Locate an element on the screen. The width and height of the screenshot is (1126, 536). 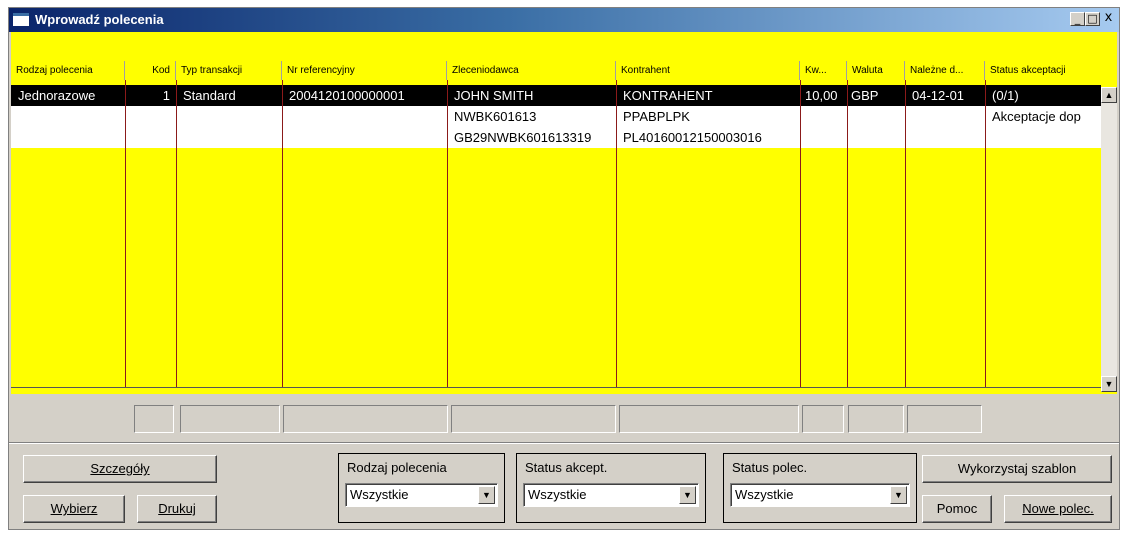
use-template-button-label: Wykorzystaj szablon is located at coordinates (1017, 468).